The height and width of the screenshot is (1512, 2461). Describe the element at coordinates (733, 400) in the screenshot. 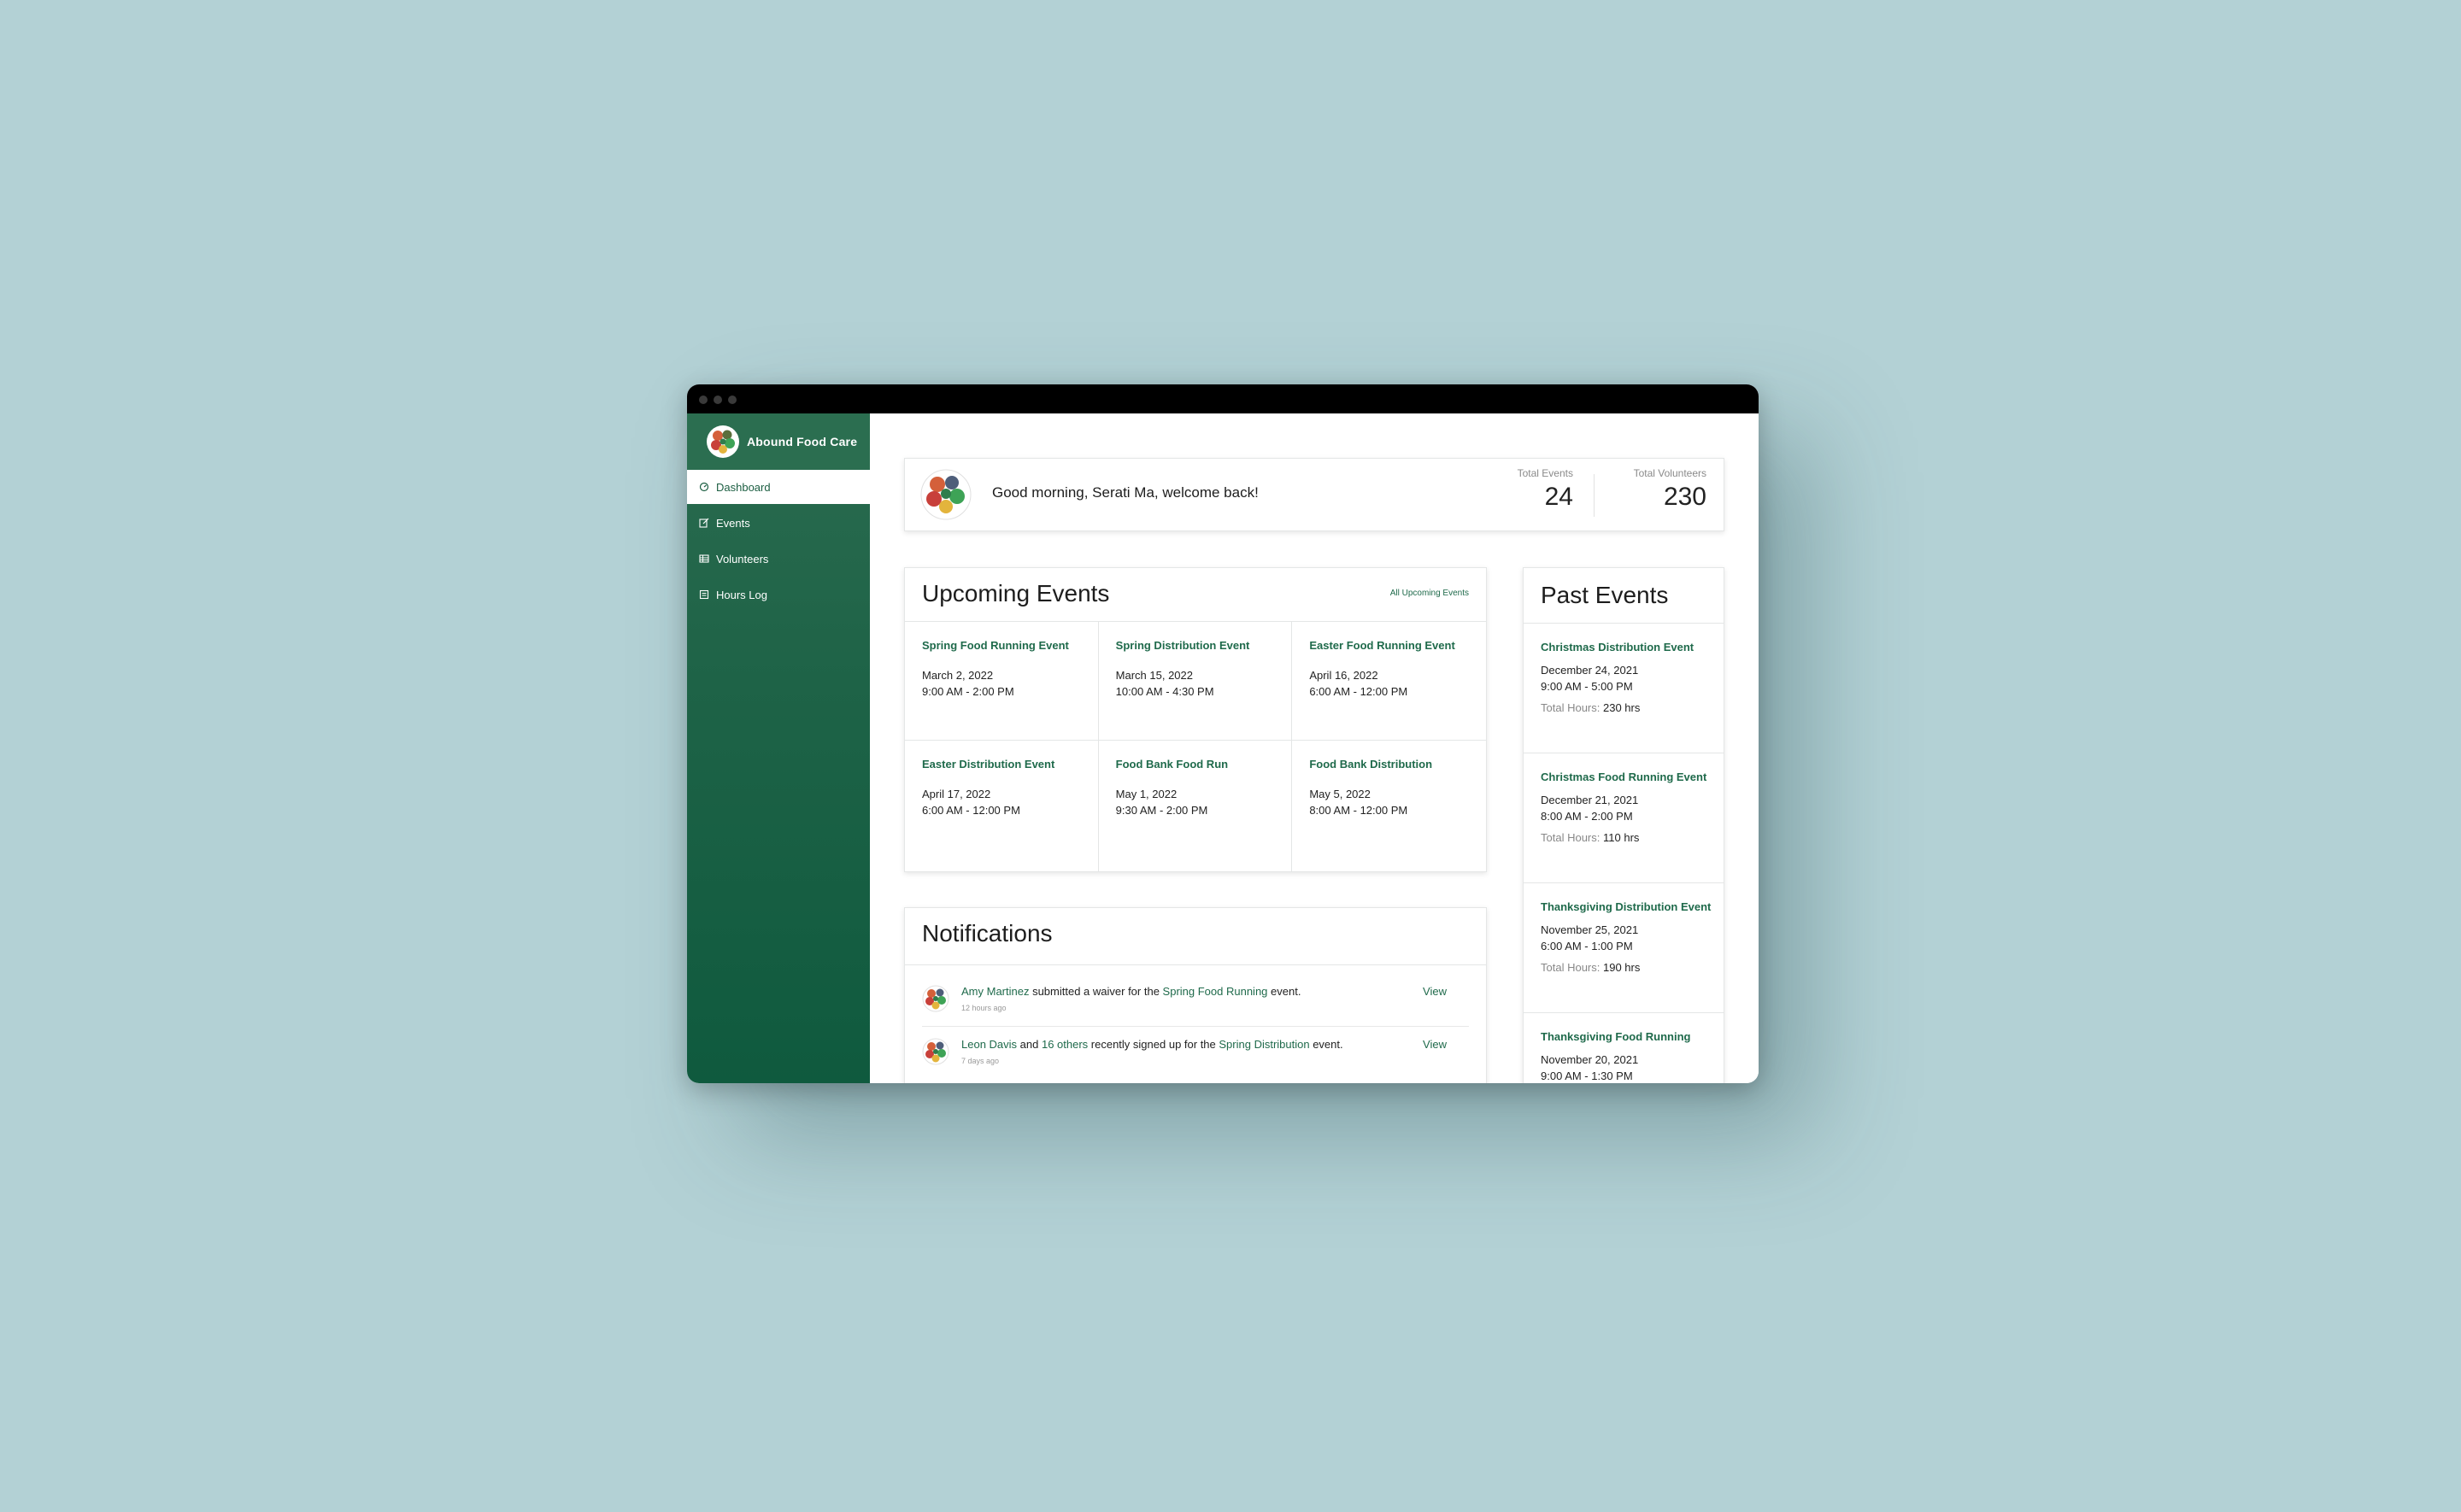

I see `maximize-dot` at that location.